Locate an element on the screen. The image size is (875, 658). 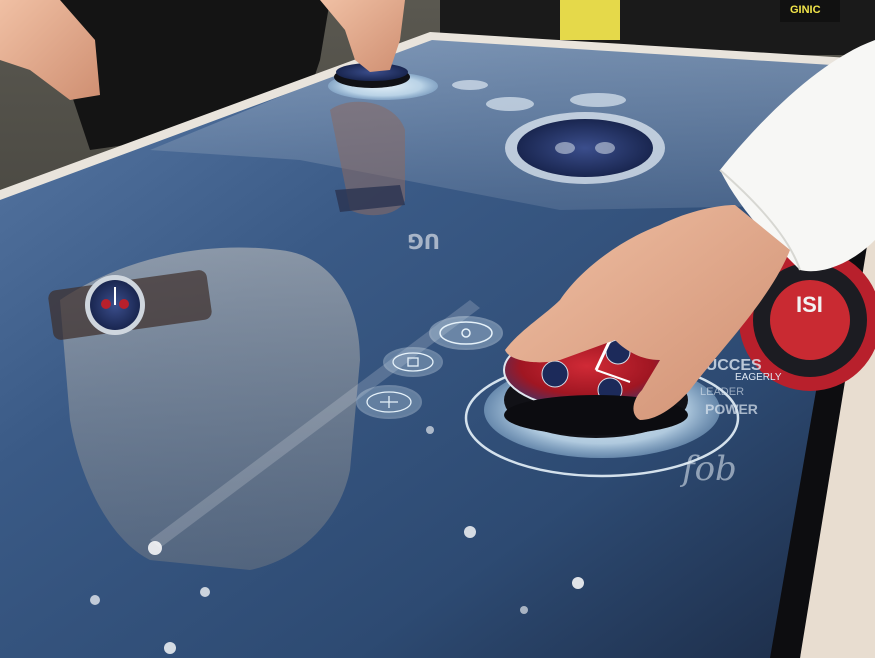
panel-word-3: LEADER is located at coordinates (722, 392).